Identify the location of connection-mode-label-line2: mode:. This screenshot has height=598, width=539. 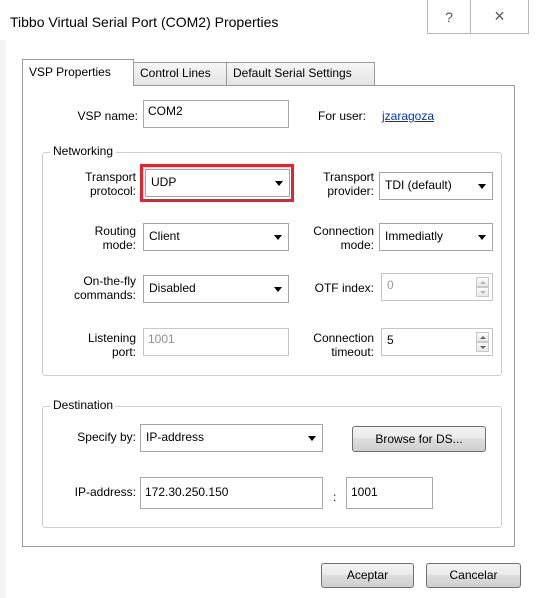
(357, 245).